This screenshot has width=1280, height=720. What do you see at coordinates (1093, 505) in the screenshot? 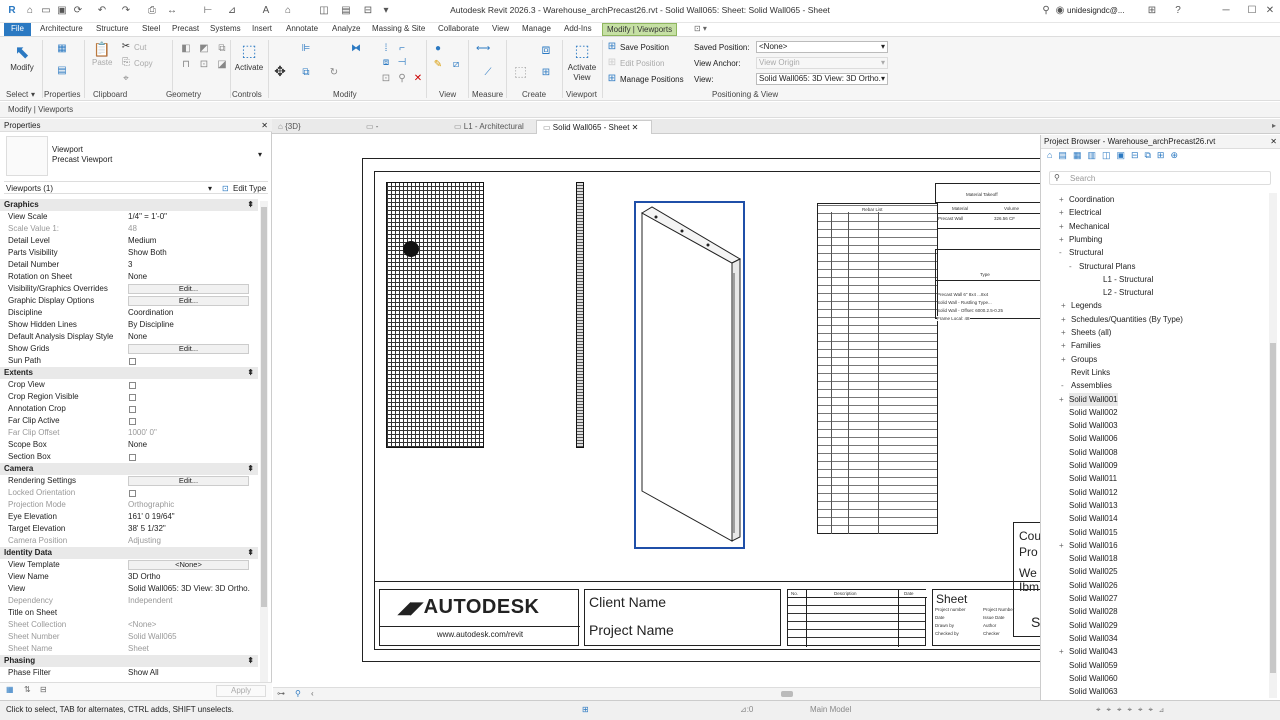
I see `tree-item: Solid Wall013` at bounding box center [1093, 505].